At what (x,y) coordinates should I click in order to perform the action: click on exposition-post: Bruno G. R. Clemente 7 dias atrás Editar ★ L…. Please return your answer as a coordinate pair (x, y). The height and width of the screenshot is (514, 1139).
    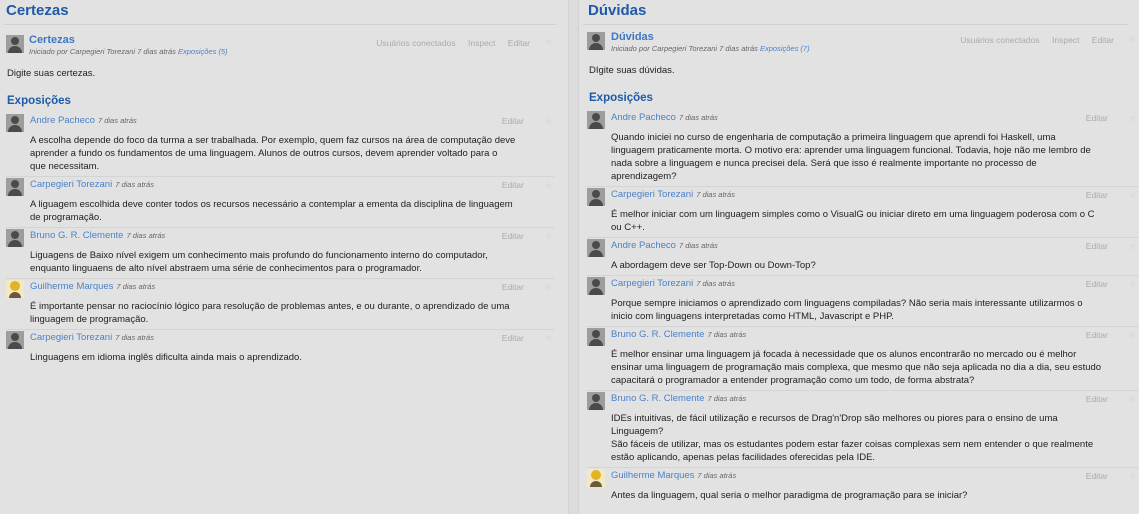
    Looking at the image, I should click on (280, 255).